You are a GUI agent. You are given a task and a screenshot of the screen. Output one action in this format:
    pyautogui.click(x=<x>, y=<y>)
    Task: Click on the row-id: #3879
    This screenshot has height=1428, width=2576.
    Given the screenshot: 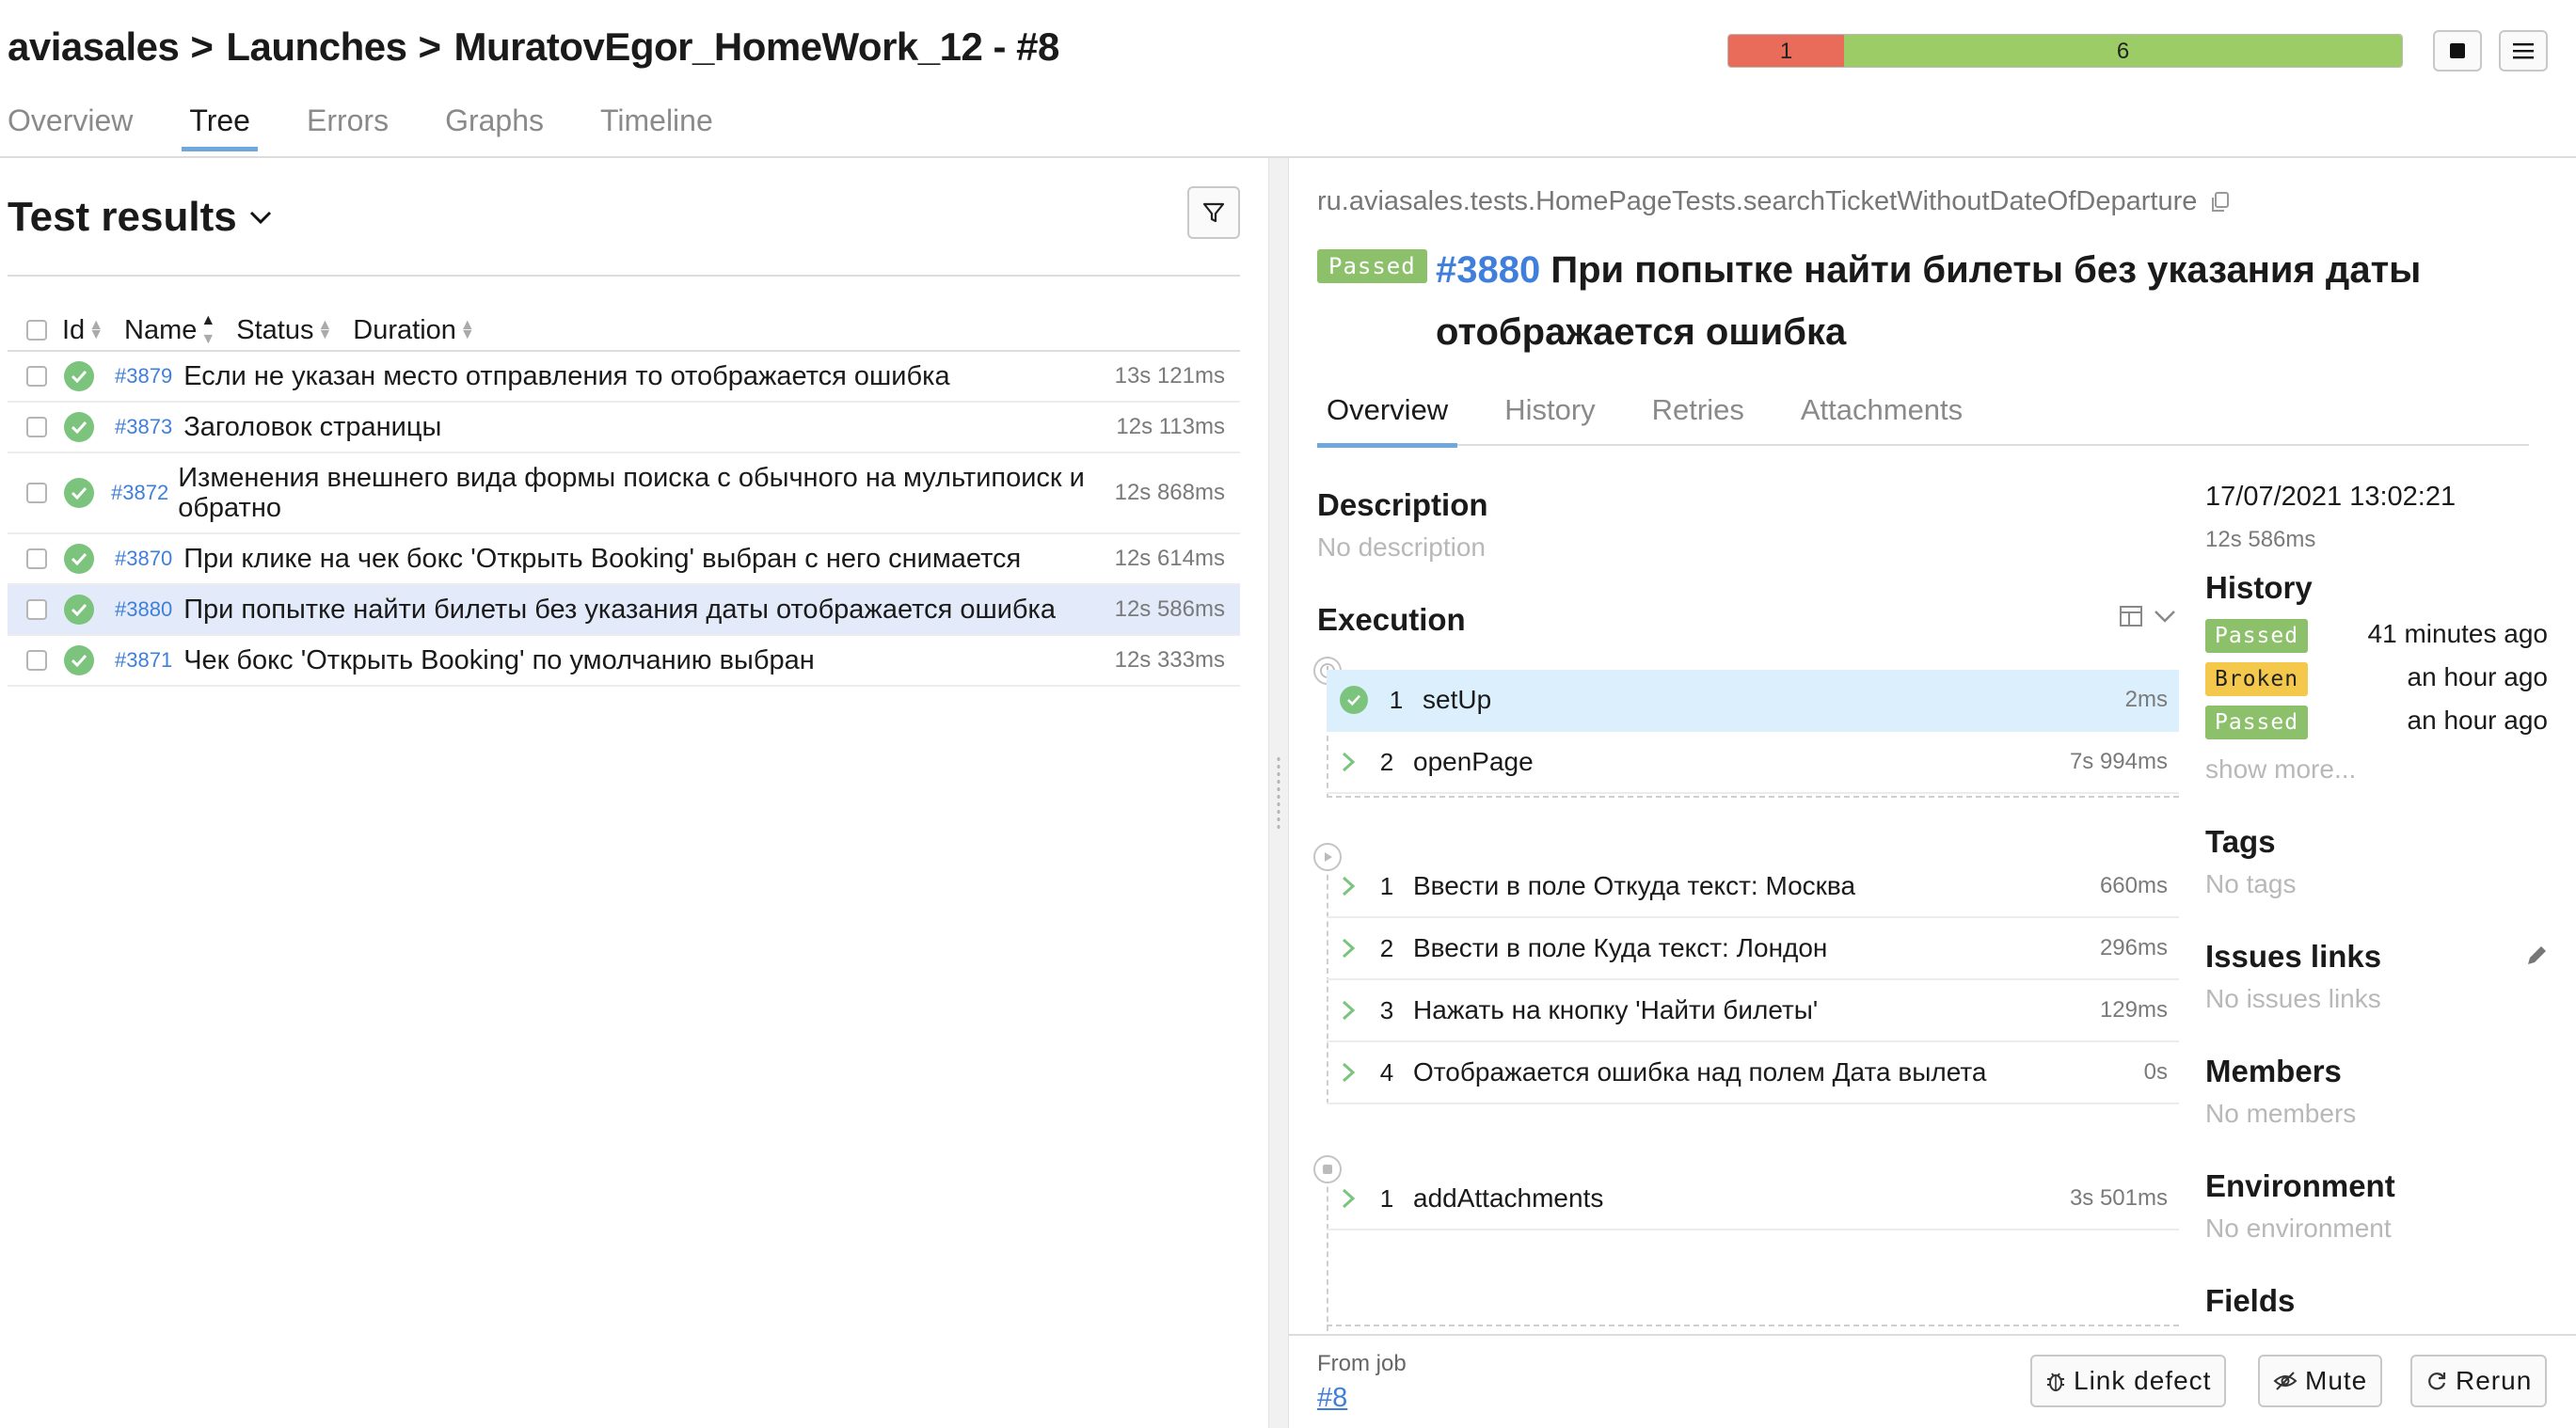 What is the action you would take?
    pyautogui.click(x=144, y=376)
    